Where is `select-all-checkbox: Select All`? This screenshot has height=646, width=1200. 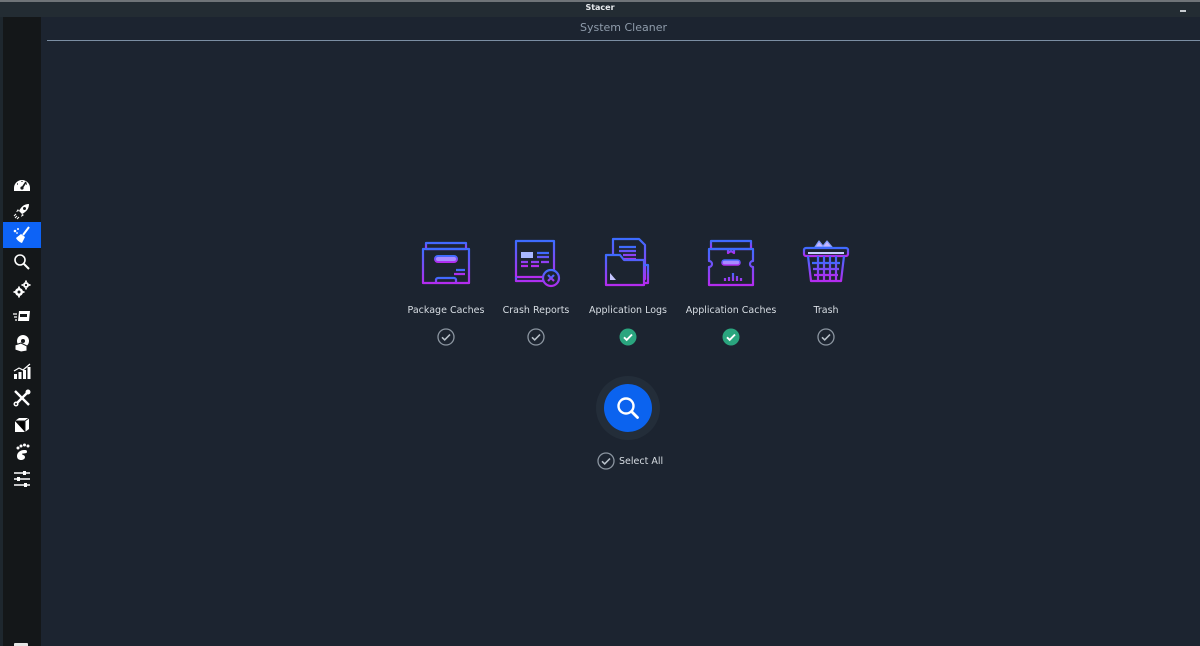
select-all-checkbox: Select All is located at coordinates (630, 461).